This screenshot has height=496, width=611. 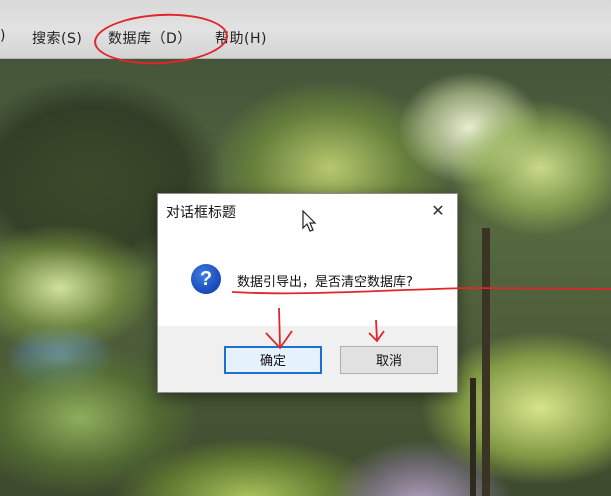 I want to click on dialog-body: ? 数据引导出，是否清空数据库?, so click(x=307, y=276).